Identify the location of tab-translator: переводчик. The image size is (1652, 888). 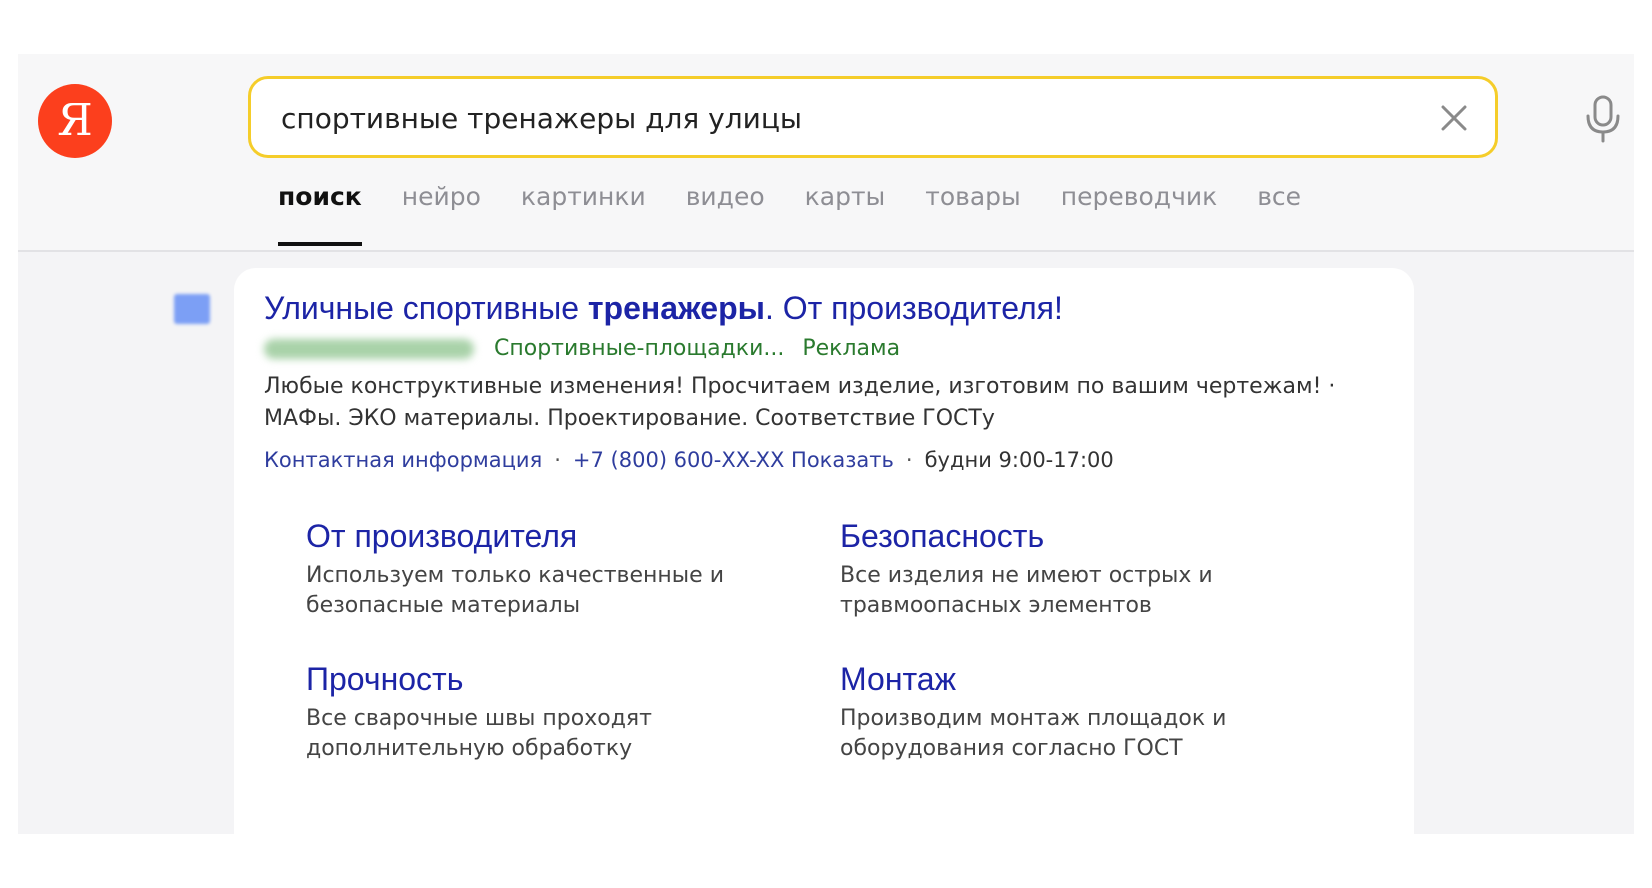
(1139, 214).